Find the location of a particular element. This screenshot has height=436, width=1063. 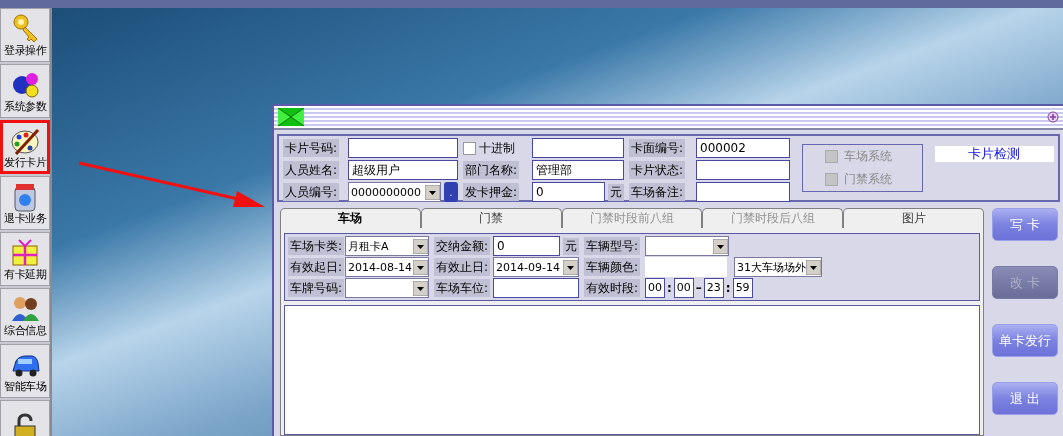

checkbox is located at coordinates (469, 148).